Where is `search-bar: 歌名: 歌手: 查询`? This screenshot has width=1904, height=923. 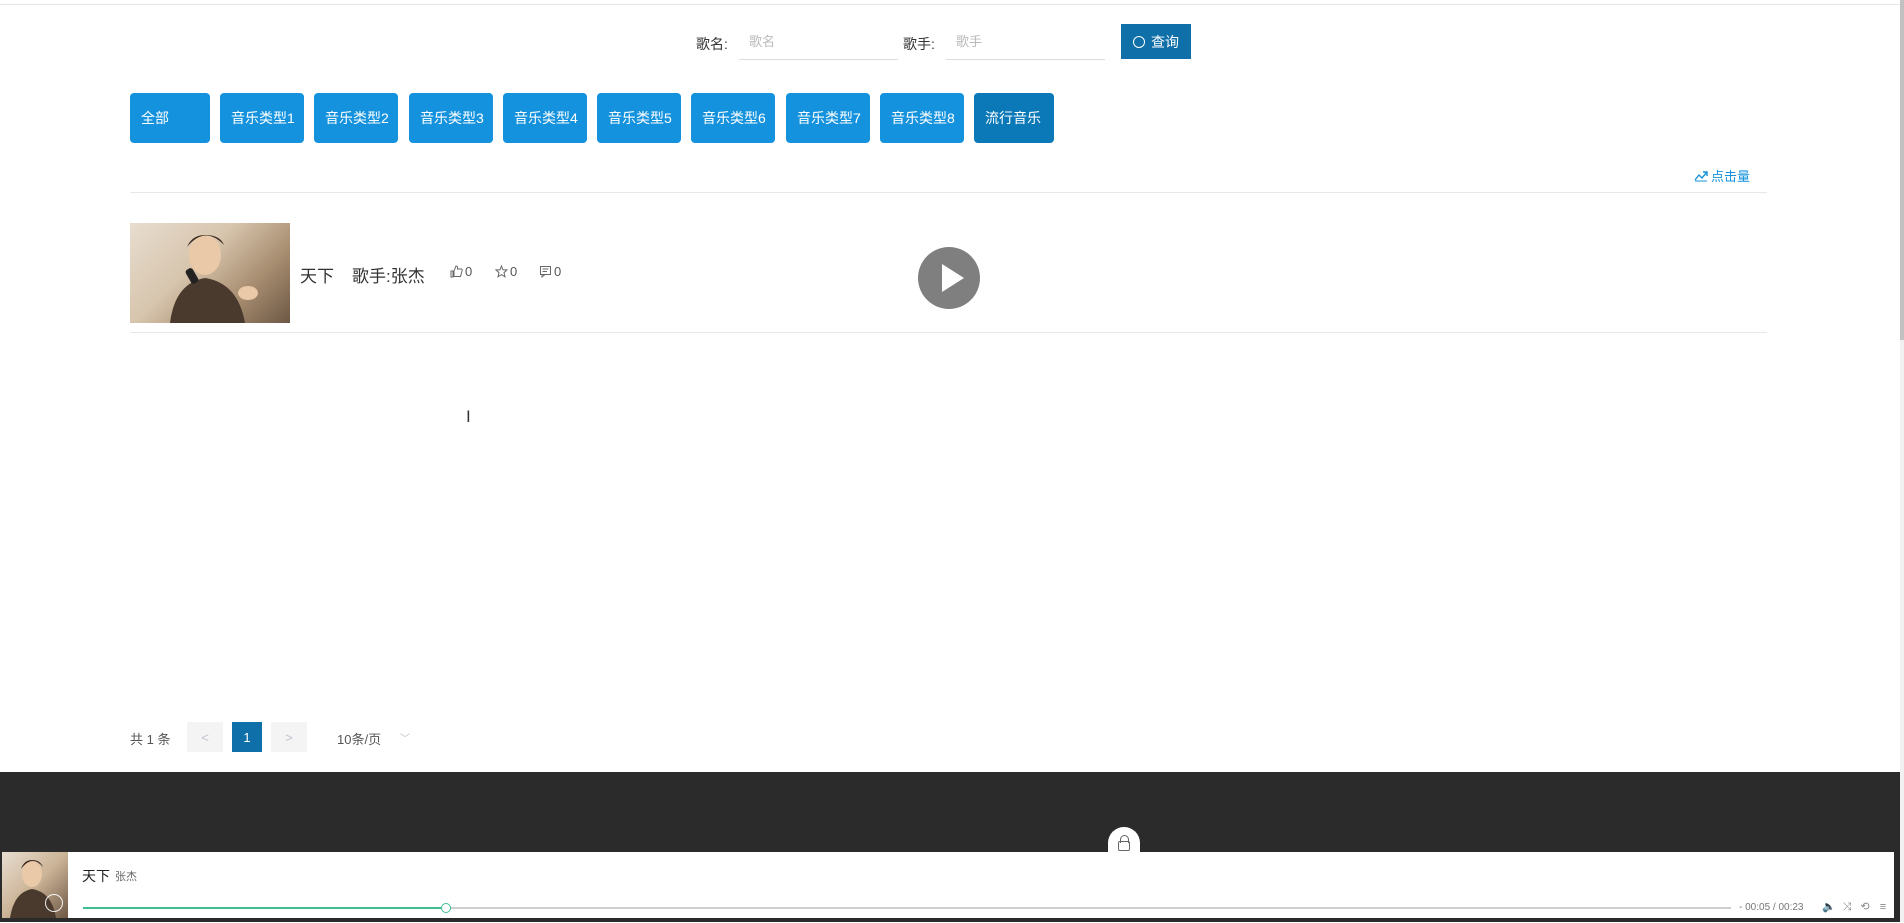 search-bar: 歌名: 歌手: 查询 is located at coordinates (952, 43).